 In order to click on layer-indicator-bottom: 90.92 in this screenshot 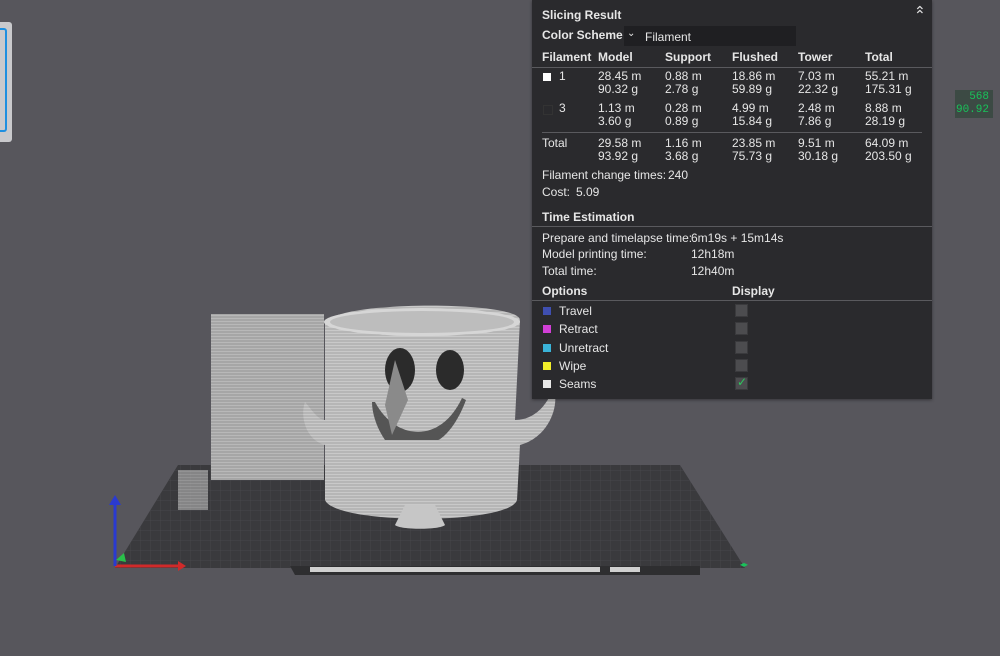, I will do `click(972, 110)`.